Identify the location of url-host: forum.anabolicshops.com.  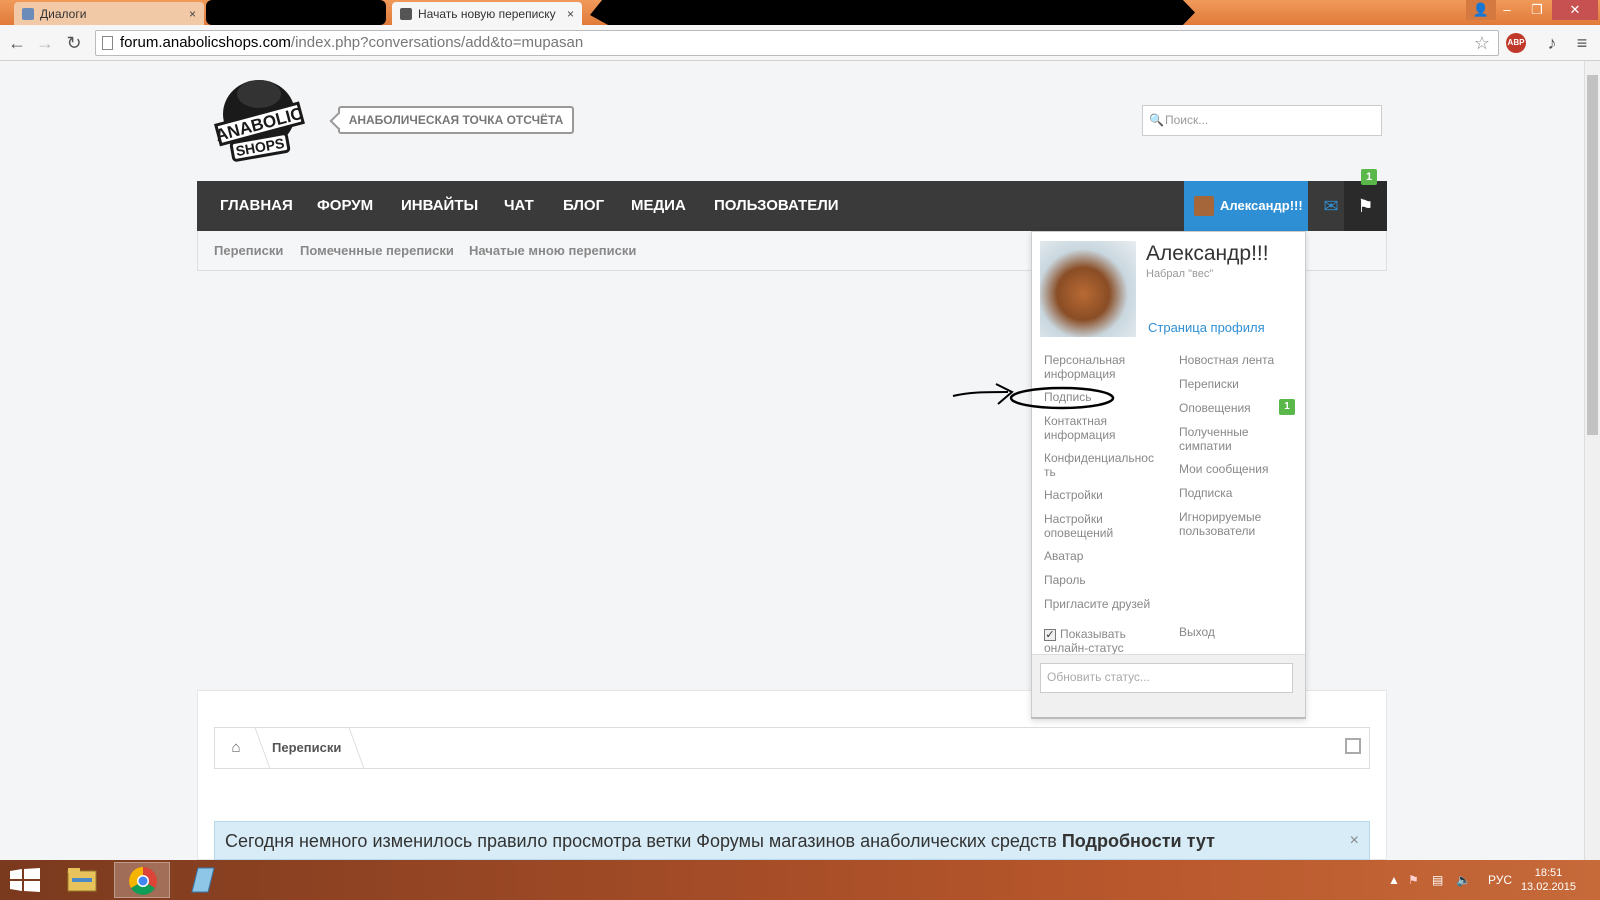
(205, 42).